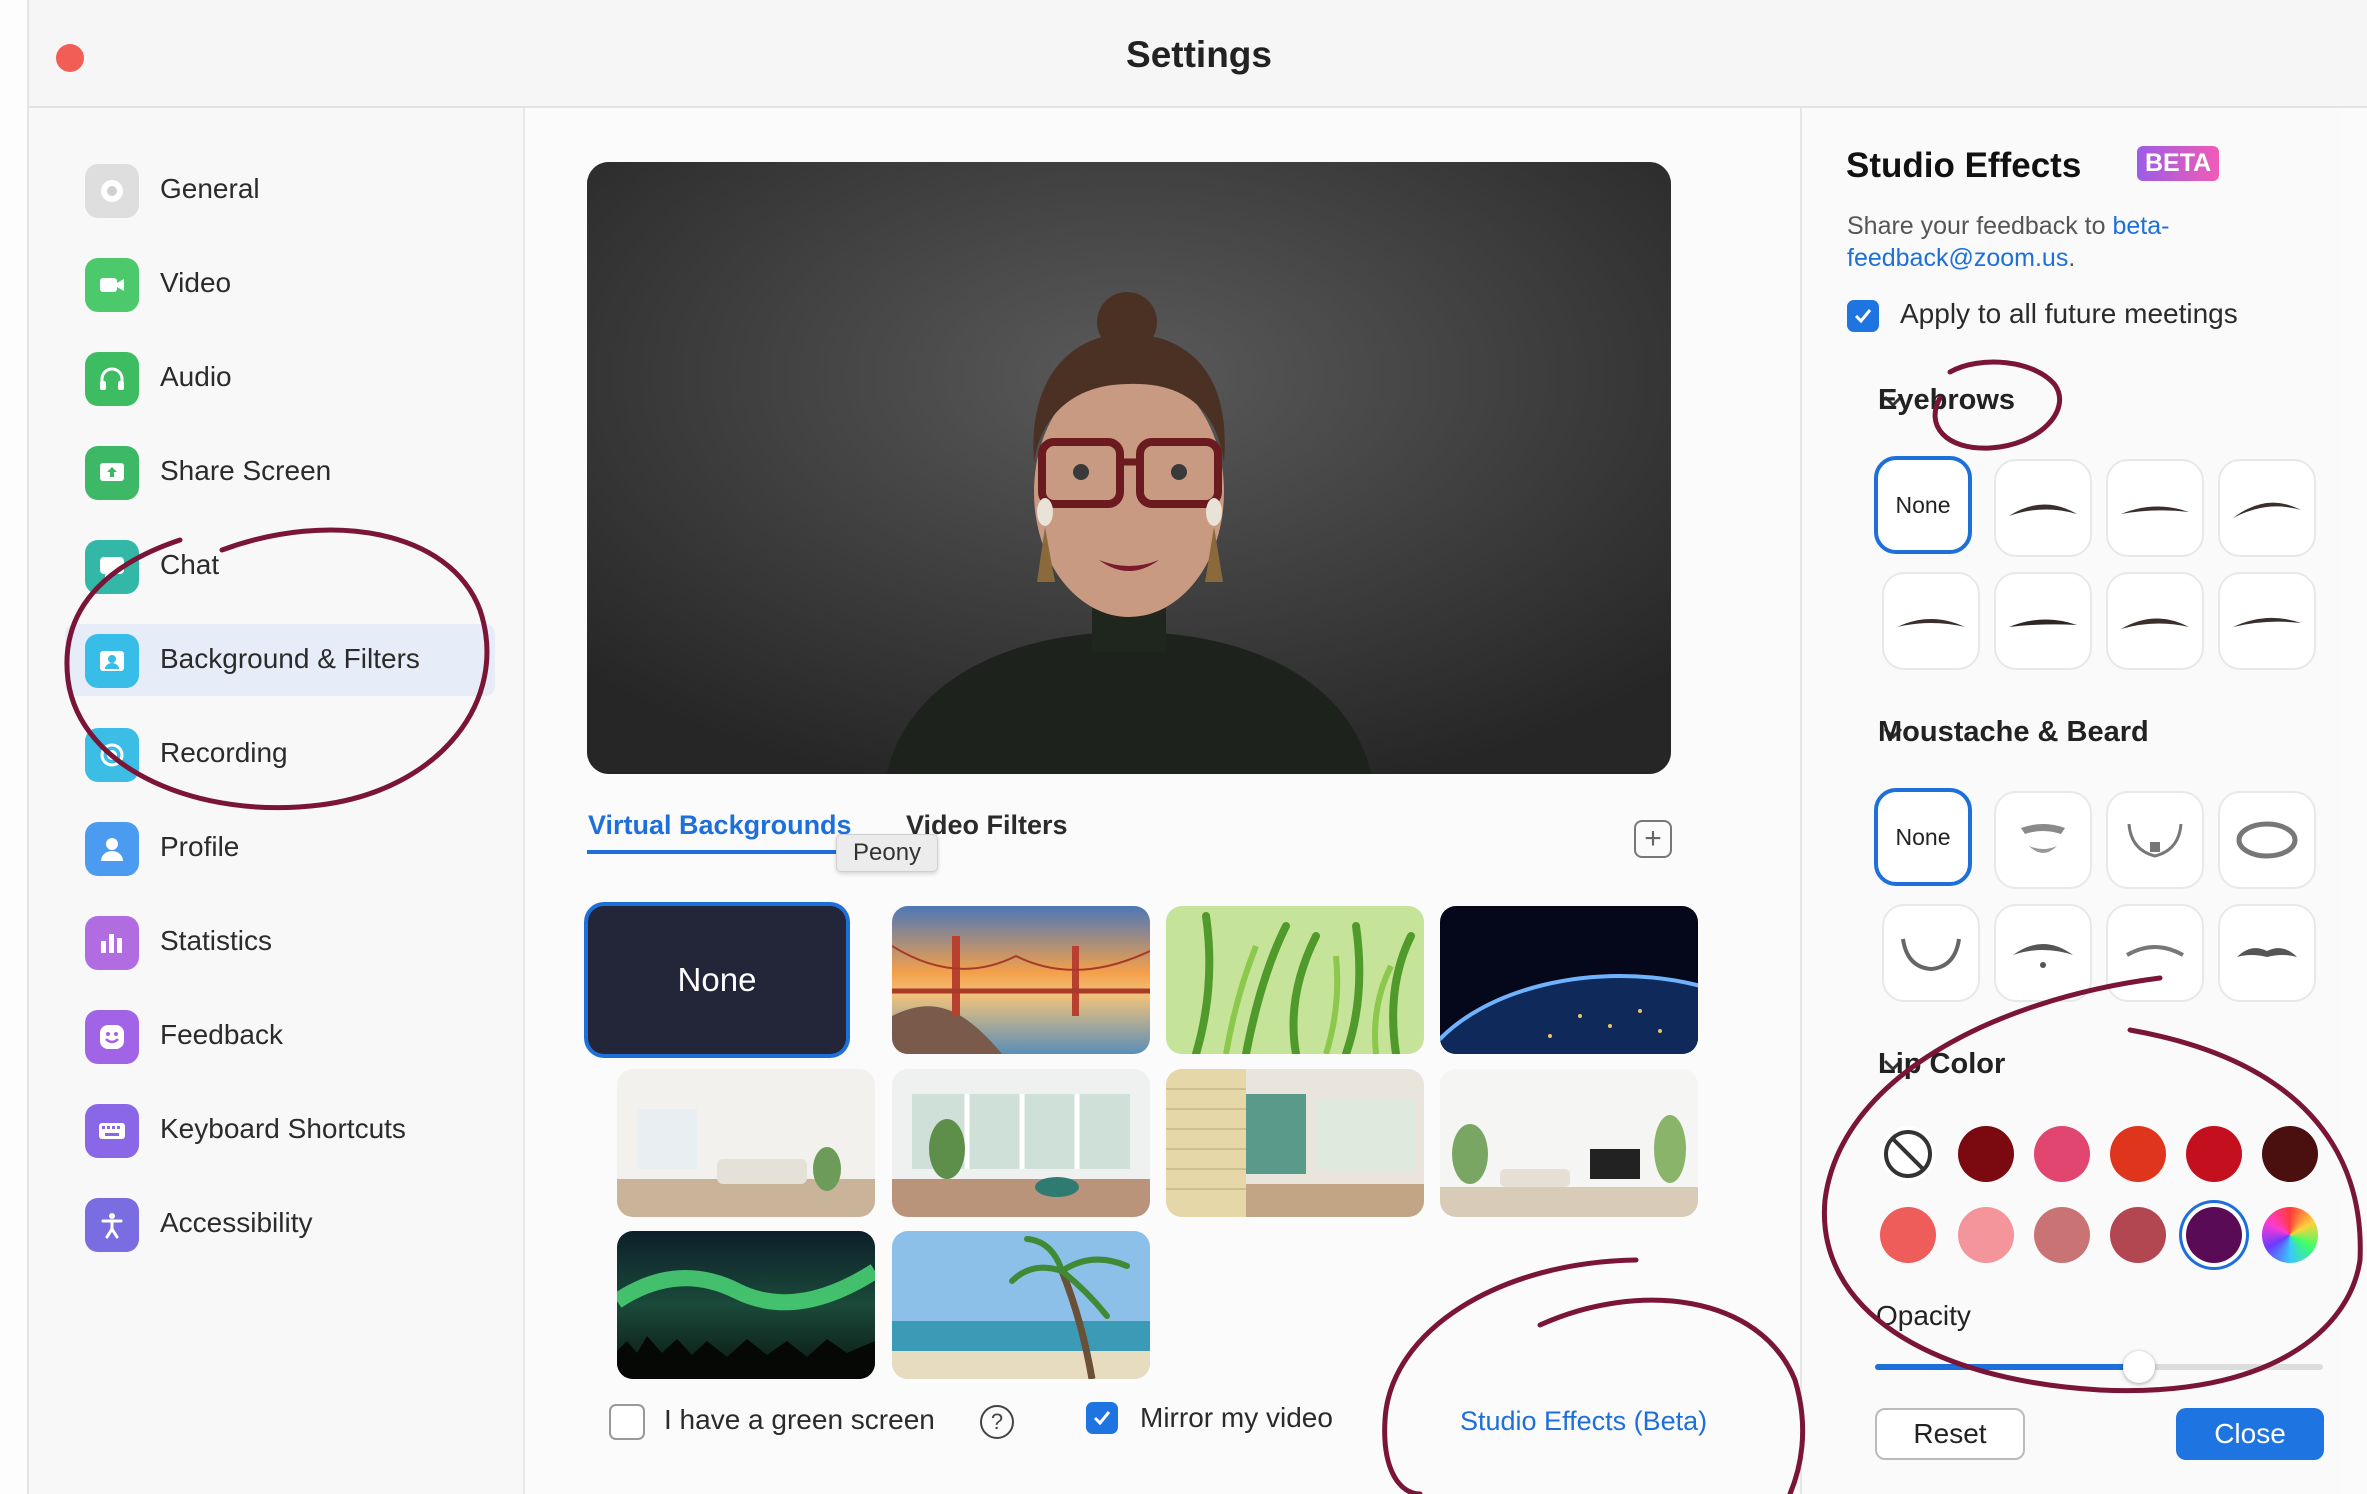 This screenshot has height=1494, width=2367. I want to click on custom-color-picker-icon, so click(2290, 1235).